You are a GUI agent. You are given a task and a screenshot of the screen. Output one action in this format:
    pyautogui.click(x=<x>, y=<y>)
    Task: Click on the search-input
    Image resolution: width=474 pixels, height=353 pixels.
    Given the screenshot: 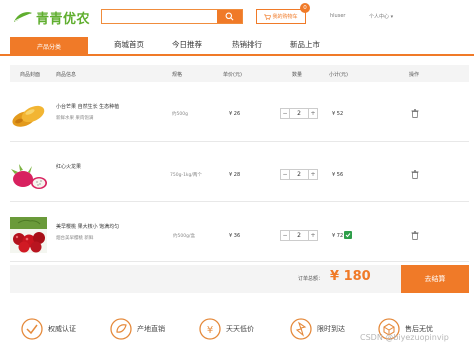 What is the action you would take?
    pyautogui.click(x=159, y=16)
    